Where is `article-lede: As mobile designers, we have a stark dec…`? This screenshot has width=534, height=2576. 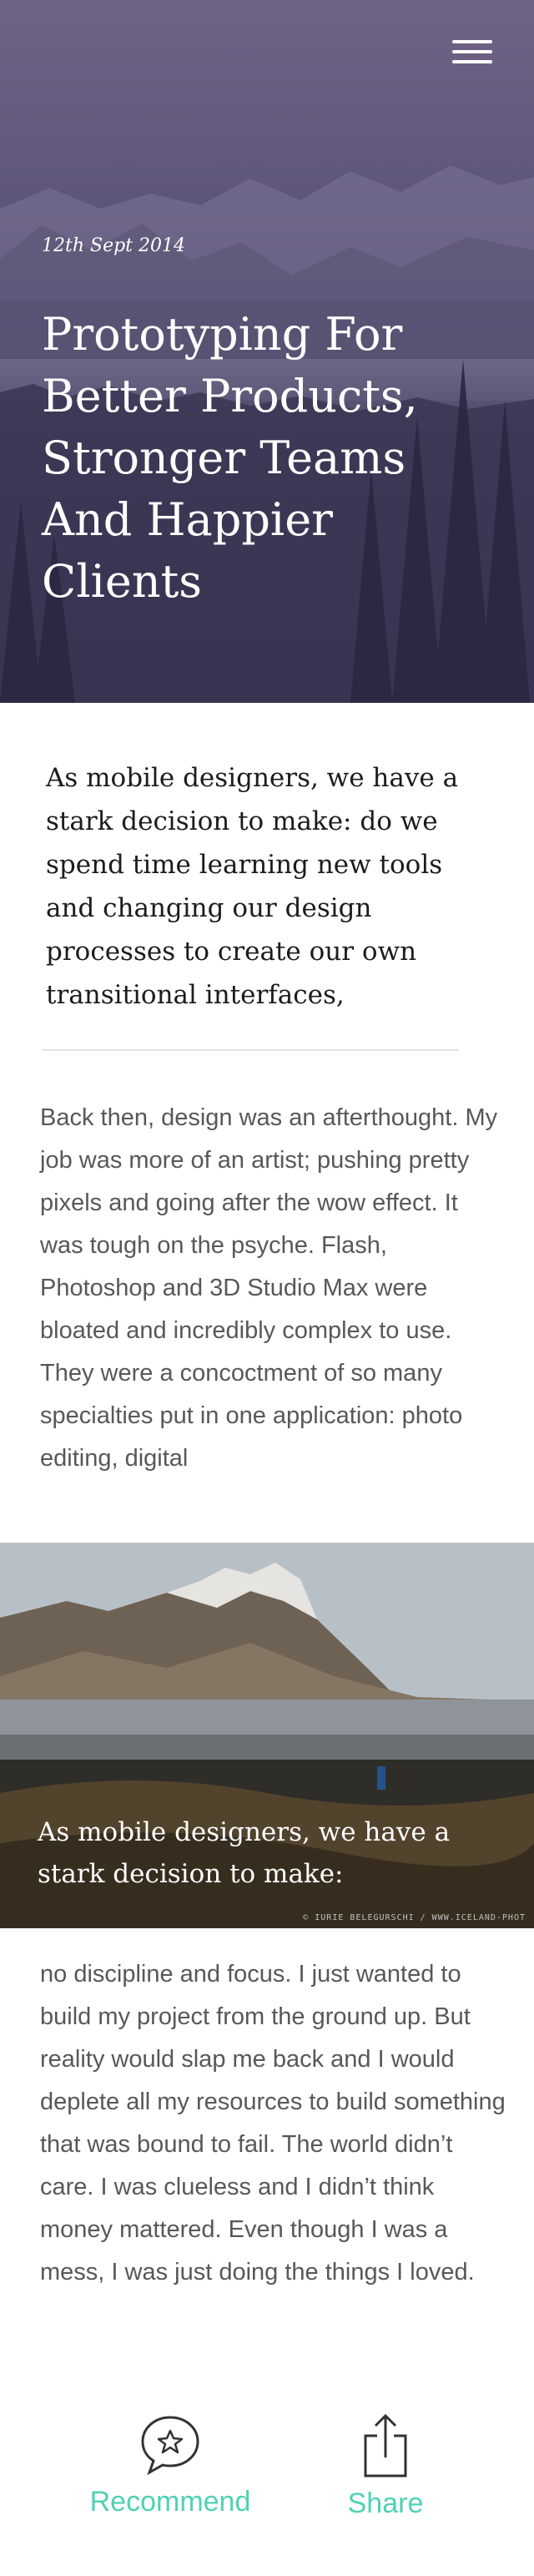 article-lede: As mobile designers, we have a stark dec… is located at coordinates (252, 886).